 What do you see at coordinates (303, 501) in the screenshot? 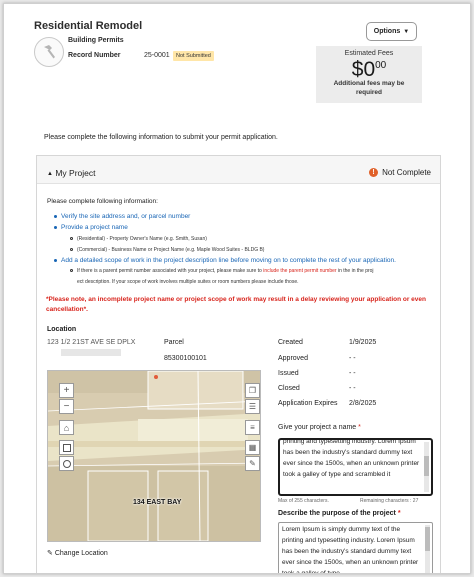
I see `max-chars-note: Max of 255 characters.` at bounding box center [303, 501].